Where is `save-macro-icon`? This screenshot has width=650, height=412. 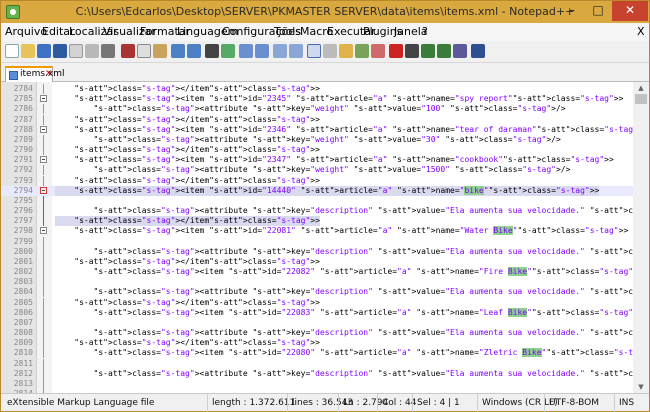
save-macro-icon is located at coordinates (460, 51).